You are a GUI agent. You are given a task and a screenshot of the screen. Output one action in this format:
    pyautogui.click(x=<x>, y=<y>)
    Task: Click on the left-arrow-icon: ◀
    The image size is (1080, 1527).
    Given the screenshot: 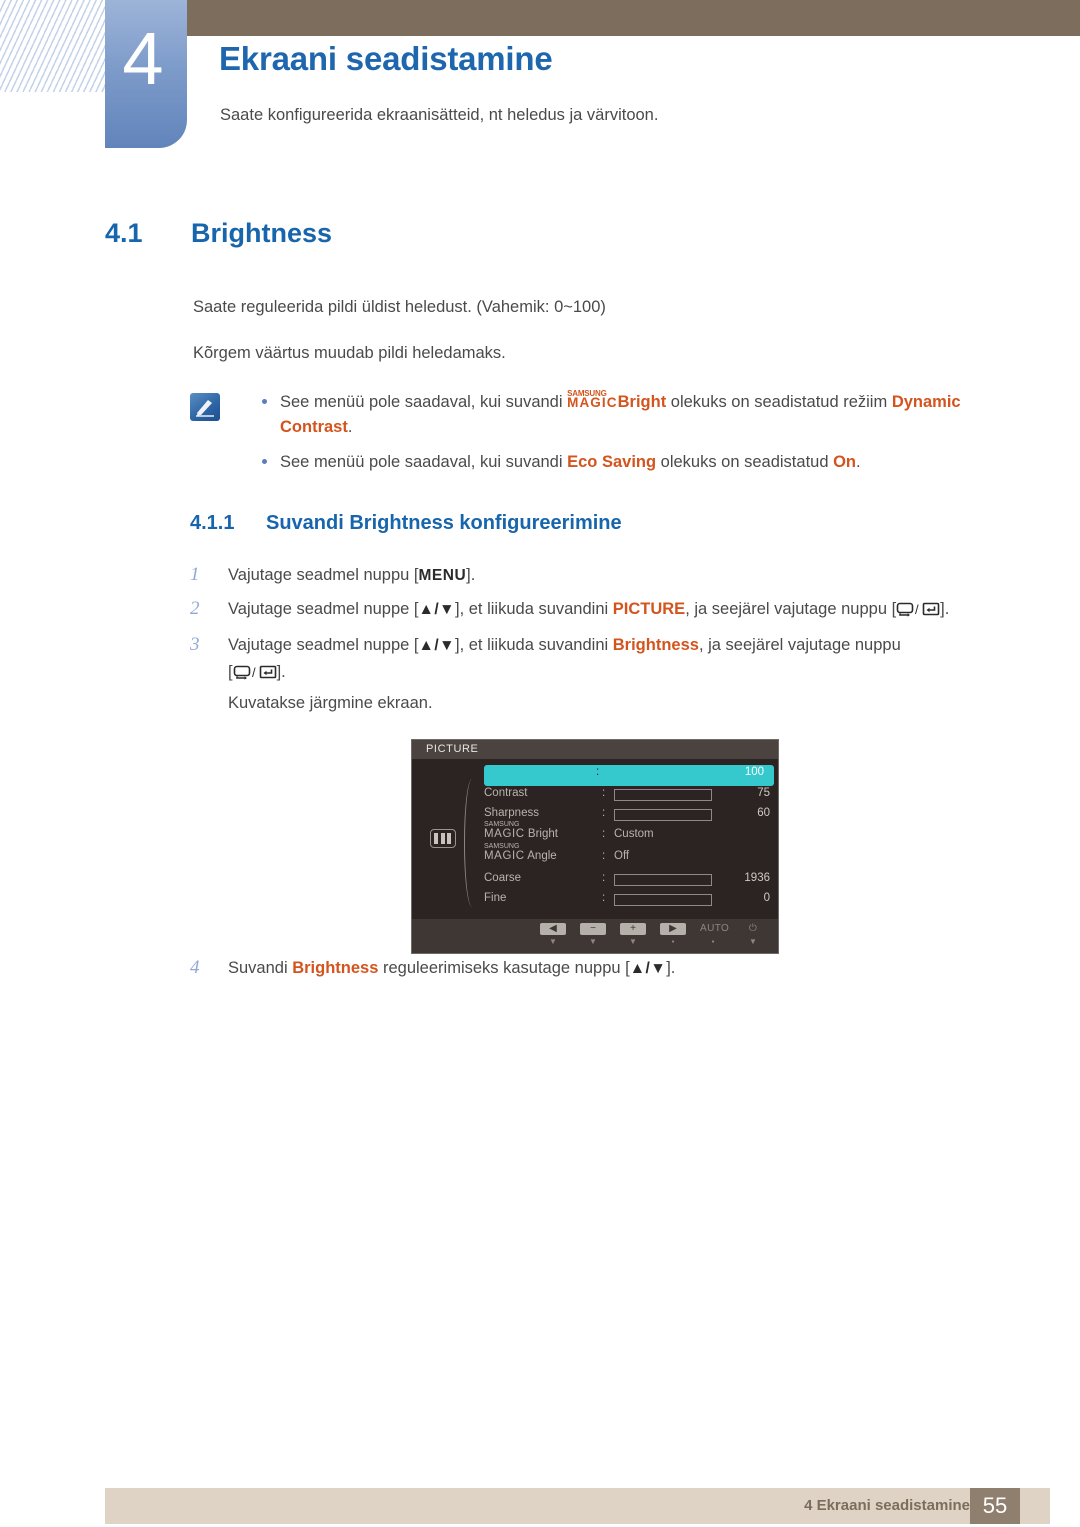 What is the action you would take?
    pyautogui.click(x=553, y=929)
    